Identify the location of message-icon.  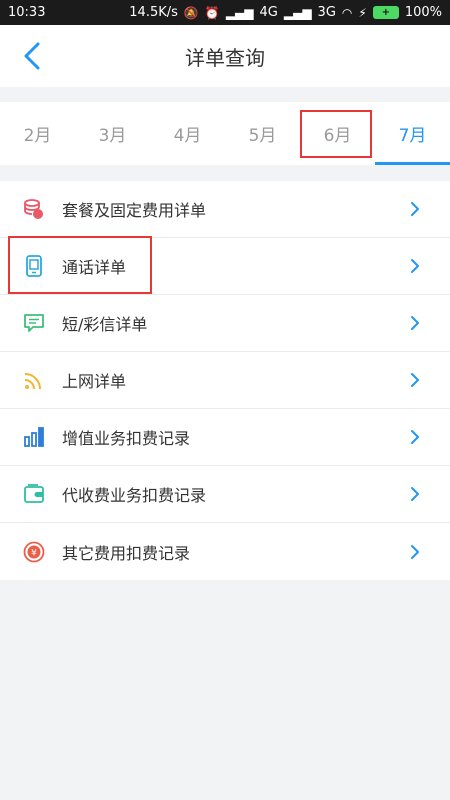
(34, 323).